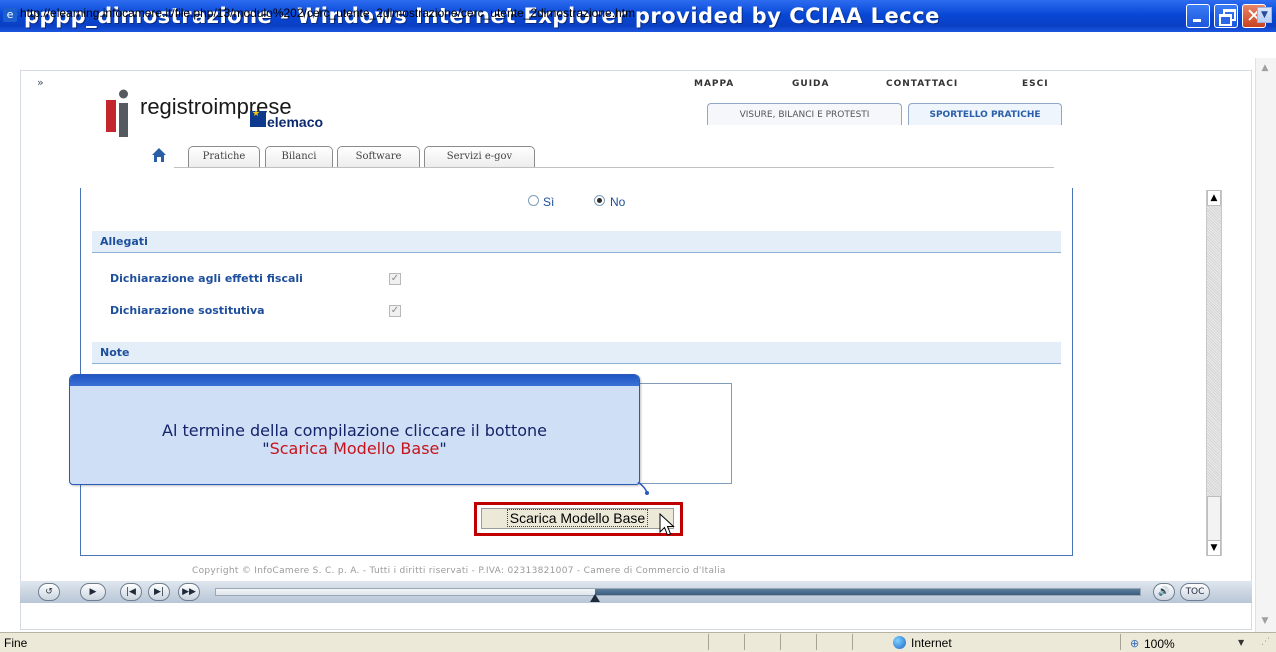 The width and height of the screenshot is (1276, 652). I want to click on previous-slide-button: |◀, so click(131, 592).